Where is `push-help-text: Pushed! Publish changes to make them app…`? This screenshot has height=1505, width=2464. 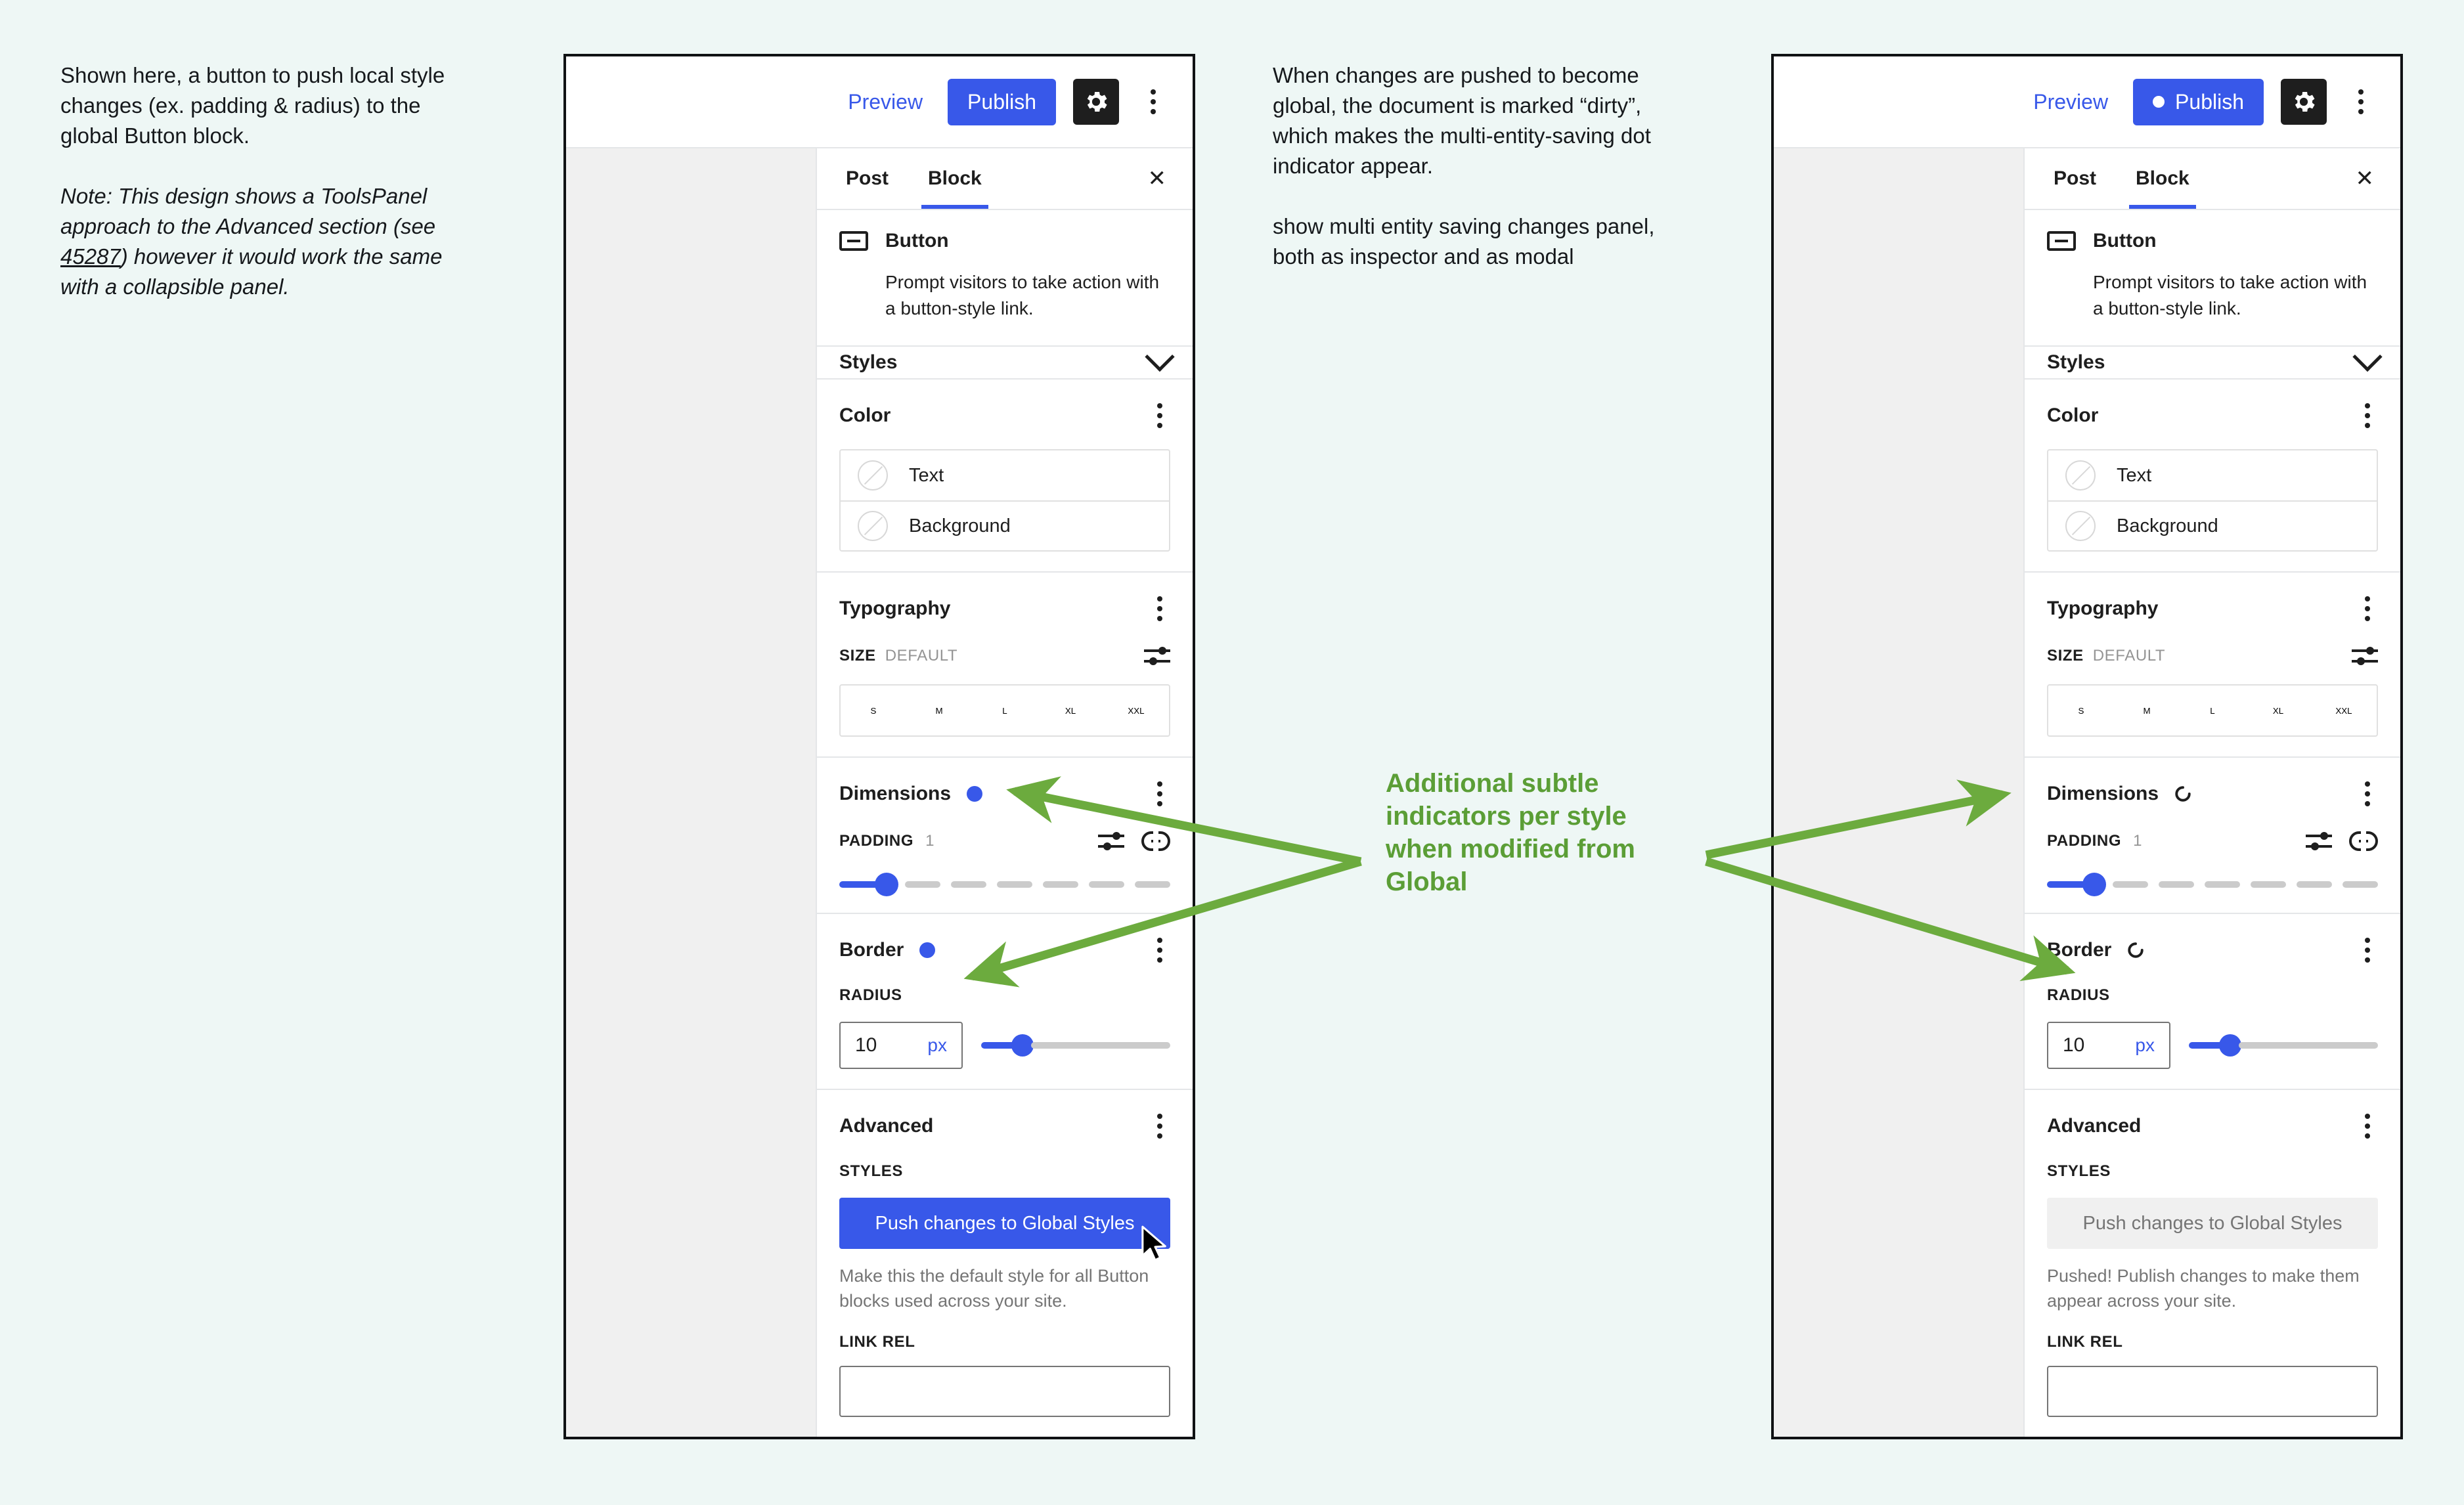 push-help-text: Pushed! Publish changes to make them app… is located at coordinates (2203, 1288).